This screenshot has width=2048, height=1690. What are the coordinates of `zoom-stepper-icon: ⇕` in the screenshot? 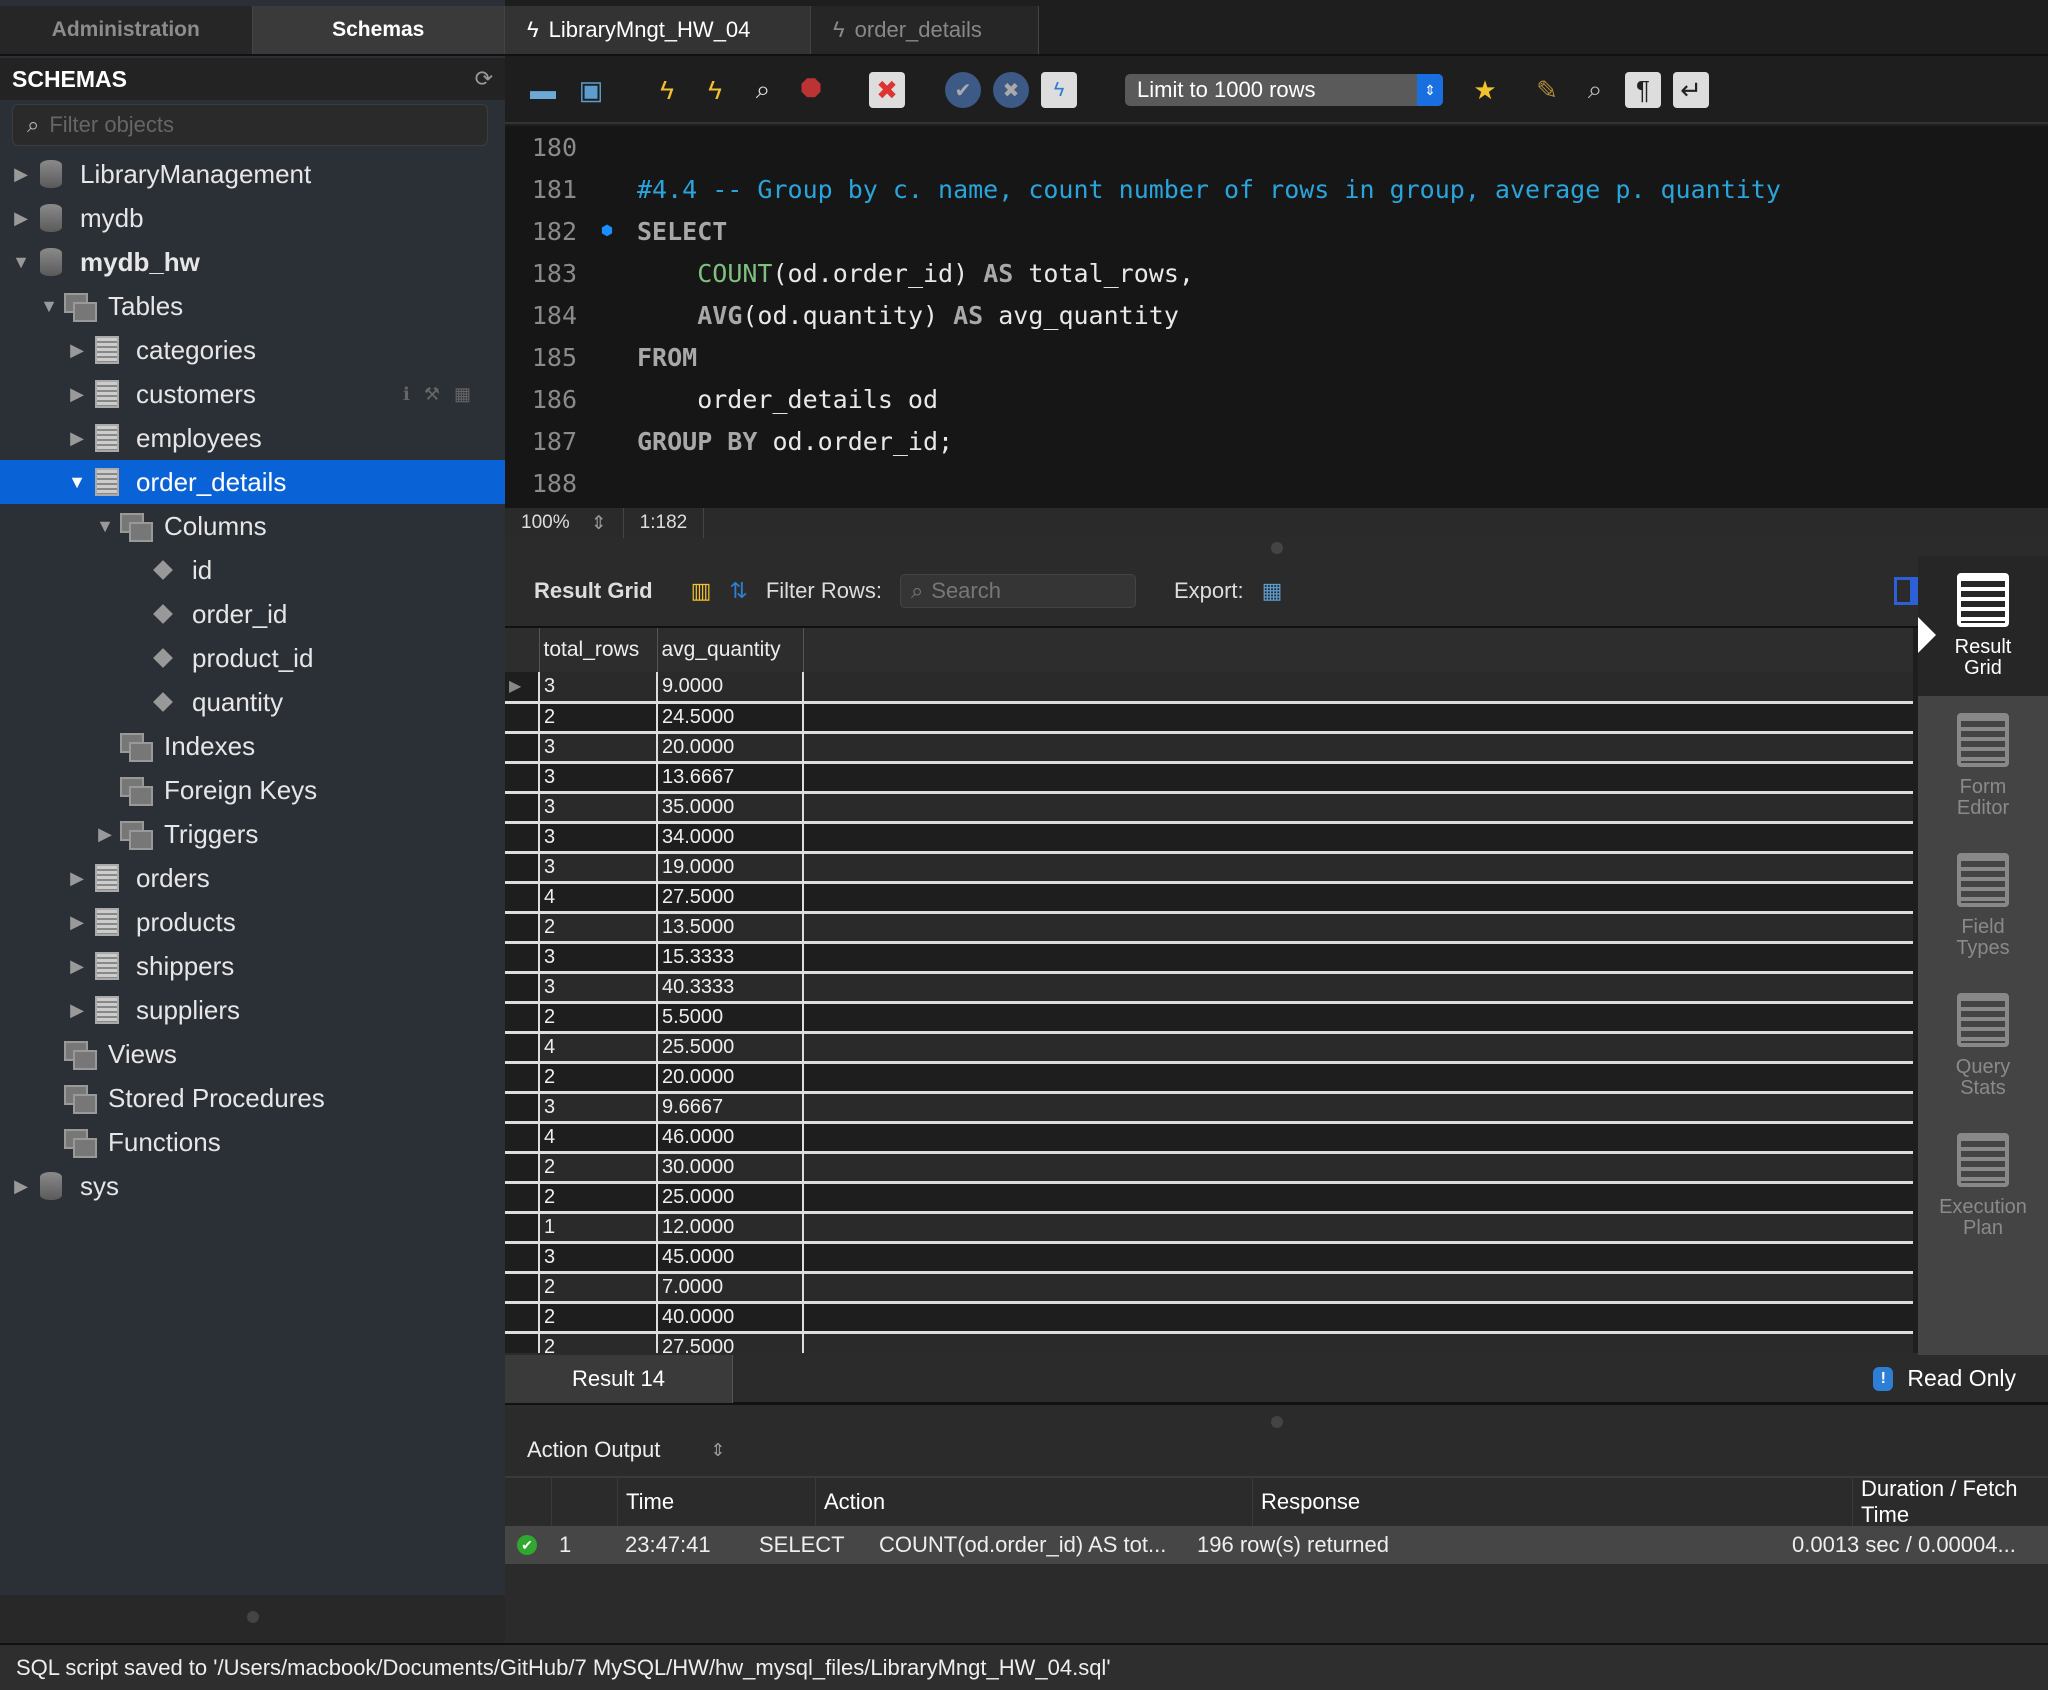 It's located at (599, 523).